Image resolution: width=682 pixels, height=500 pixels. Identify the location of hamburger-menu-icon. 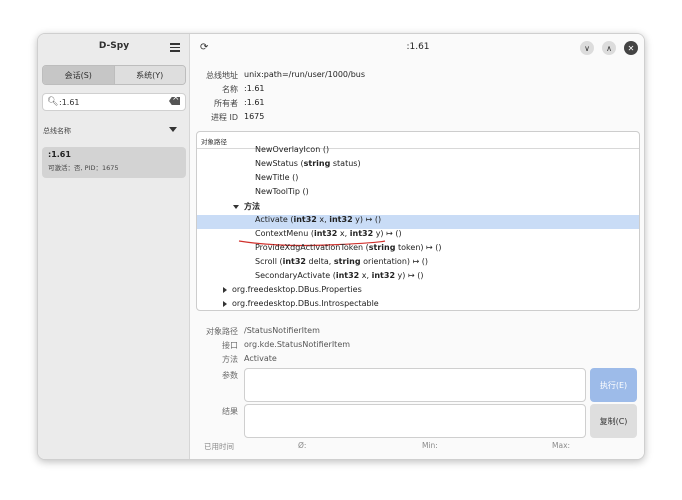
(175, 47).